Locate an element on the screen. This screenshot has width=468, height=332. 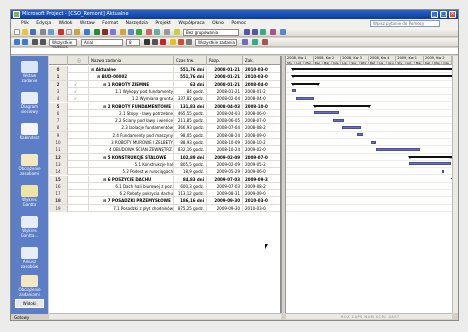
menu-edit: Edycja is located at coordinates (43, 23).